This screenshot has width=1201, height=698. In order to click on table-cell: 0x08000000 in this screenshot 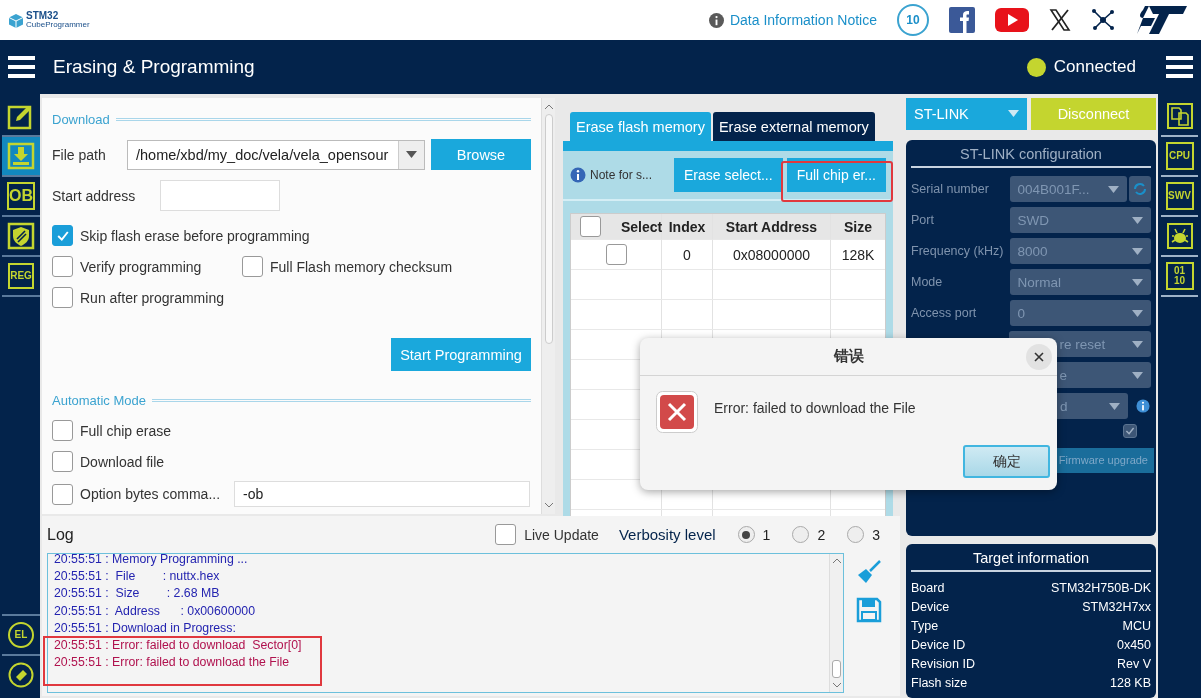, I will do `click(771, 254)`.